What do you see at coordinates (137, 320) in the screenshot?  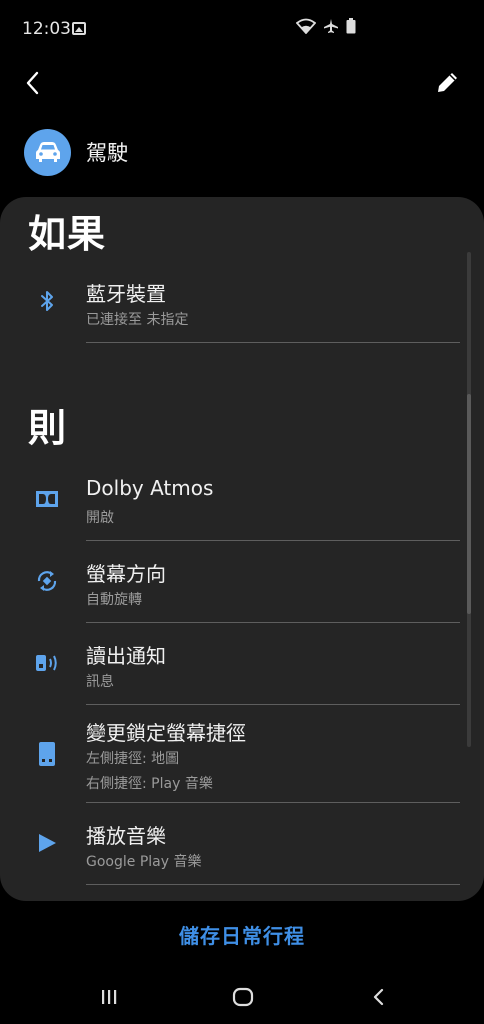 I see `item-subtitle: 已連接至 未指定` at bounding box center [137, 320].